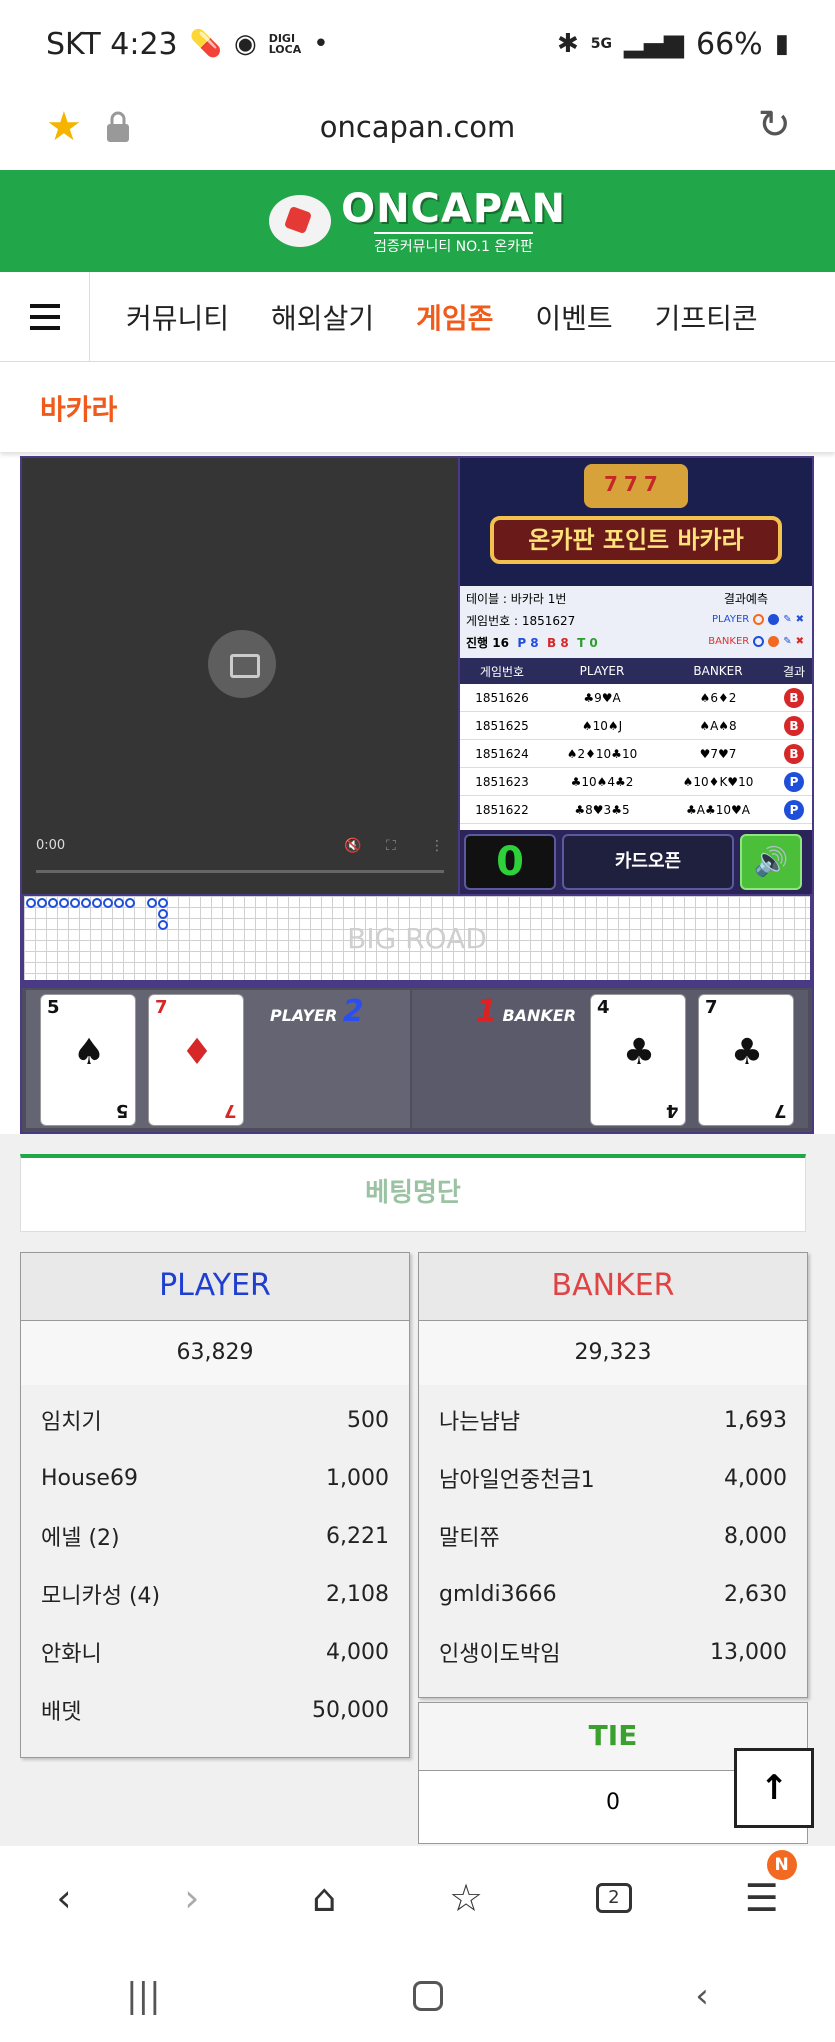 This screenshot has width=835, height=2042. I want to click on video-player: 0:00 🔇 ⛶ ⋮, so click(240, 676).